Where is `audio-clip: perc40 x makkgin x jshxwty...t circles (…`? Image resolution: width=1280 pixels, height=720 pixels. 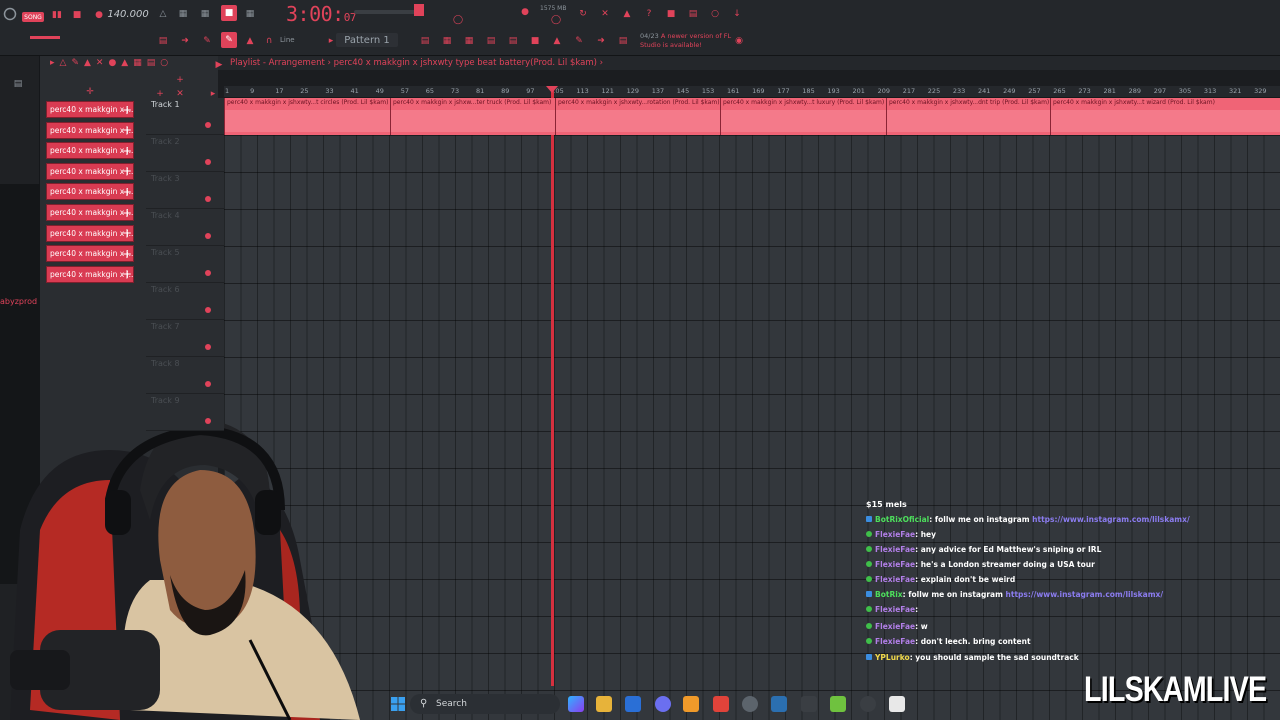
audio-clip: perc40 x makkgin x jshxwty...t circles (… is located at coordinates (307, 116).